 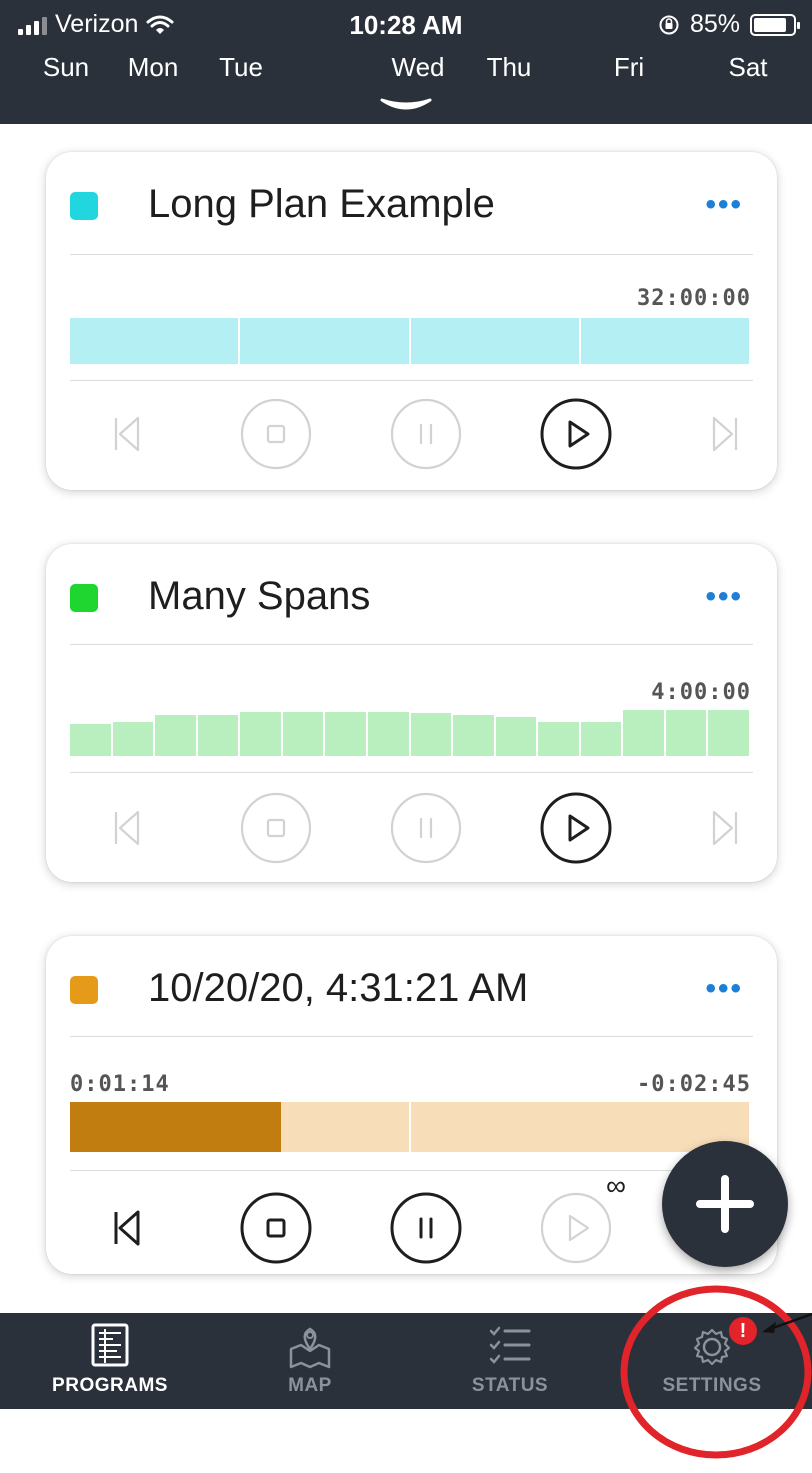 I want to click on tab-label: STATUS, so click(x=510, y=1385).